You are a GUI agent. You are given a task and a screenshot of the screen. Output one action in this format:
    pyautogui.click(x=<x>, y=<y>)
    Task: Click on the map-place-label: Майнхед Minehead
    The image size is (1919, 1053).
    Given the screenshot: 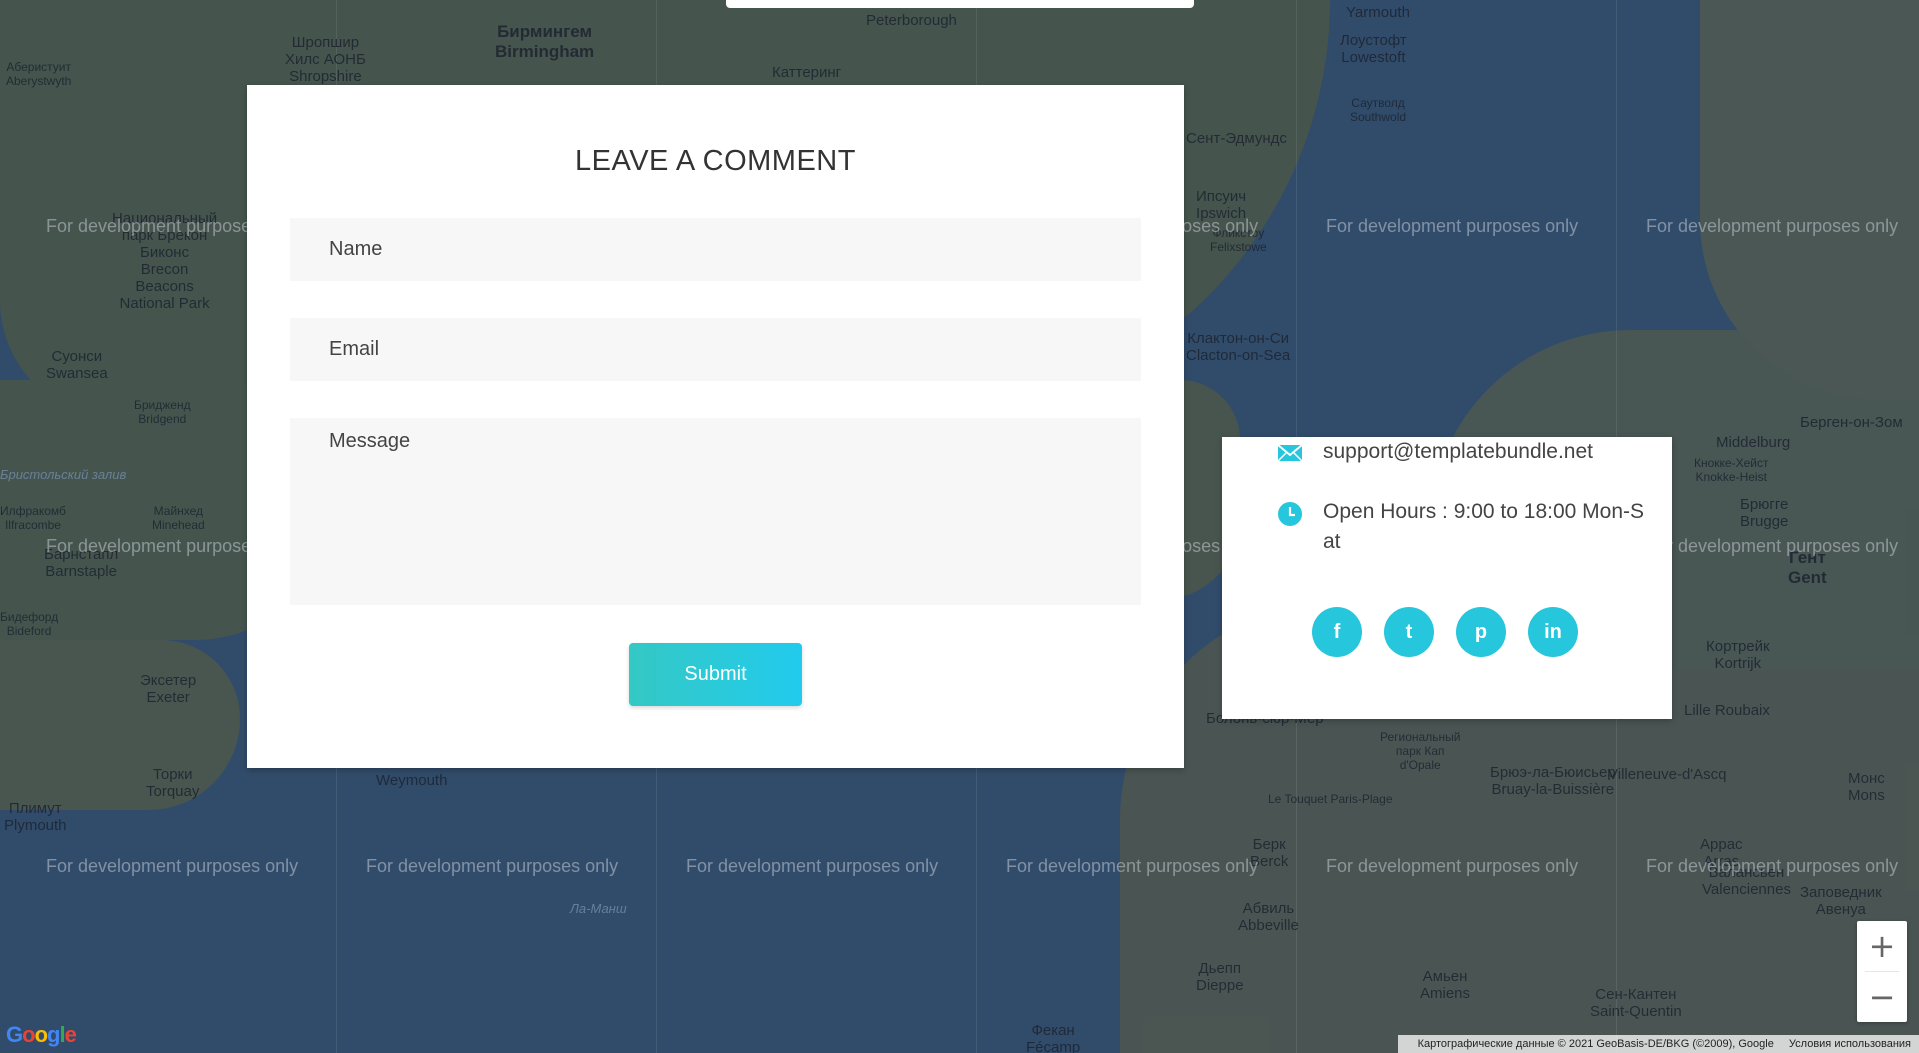 What is the action you would take?
    pyautogui.click(x=178, y=518)
    